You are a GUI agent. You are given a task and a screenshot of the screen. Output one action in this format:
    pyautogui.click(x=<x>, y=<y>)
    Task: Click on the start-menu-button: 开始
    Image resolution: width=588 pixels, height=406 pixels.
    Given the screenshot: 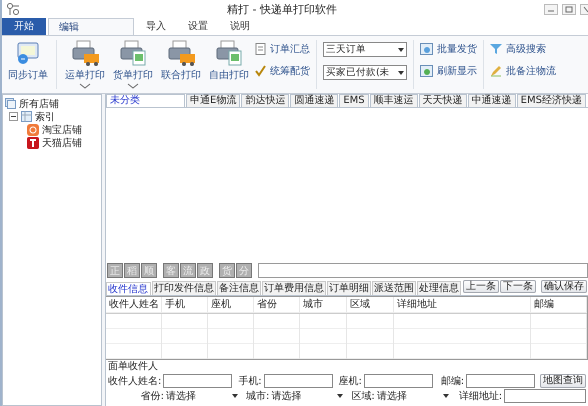 What is the action you would take?
    pyautogui.click(x=24, y=26)
    